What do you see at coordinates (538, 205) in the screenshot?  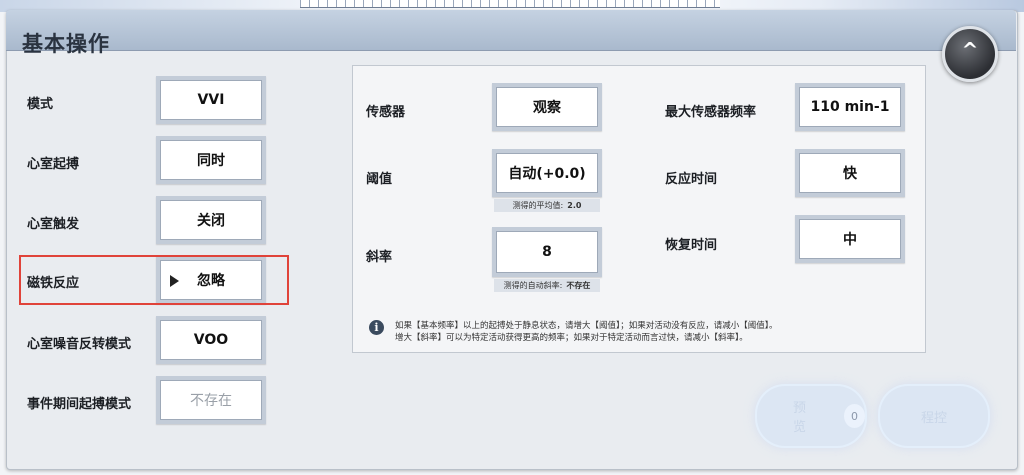 I see `threshold-caption-label: 测得的平均值:` at bounding box center [538, 205].